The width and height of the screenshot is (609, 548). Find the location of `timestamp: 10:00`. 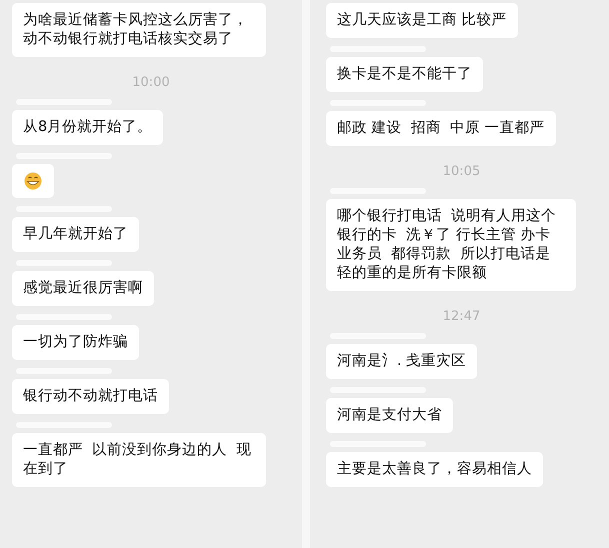

timestamp: 10:00 is located at coordinates (151, 83).